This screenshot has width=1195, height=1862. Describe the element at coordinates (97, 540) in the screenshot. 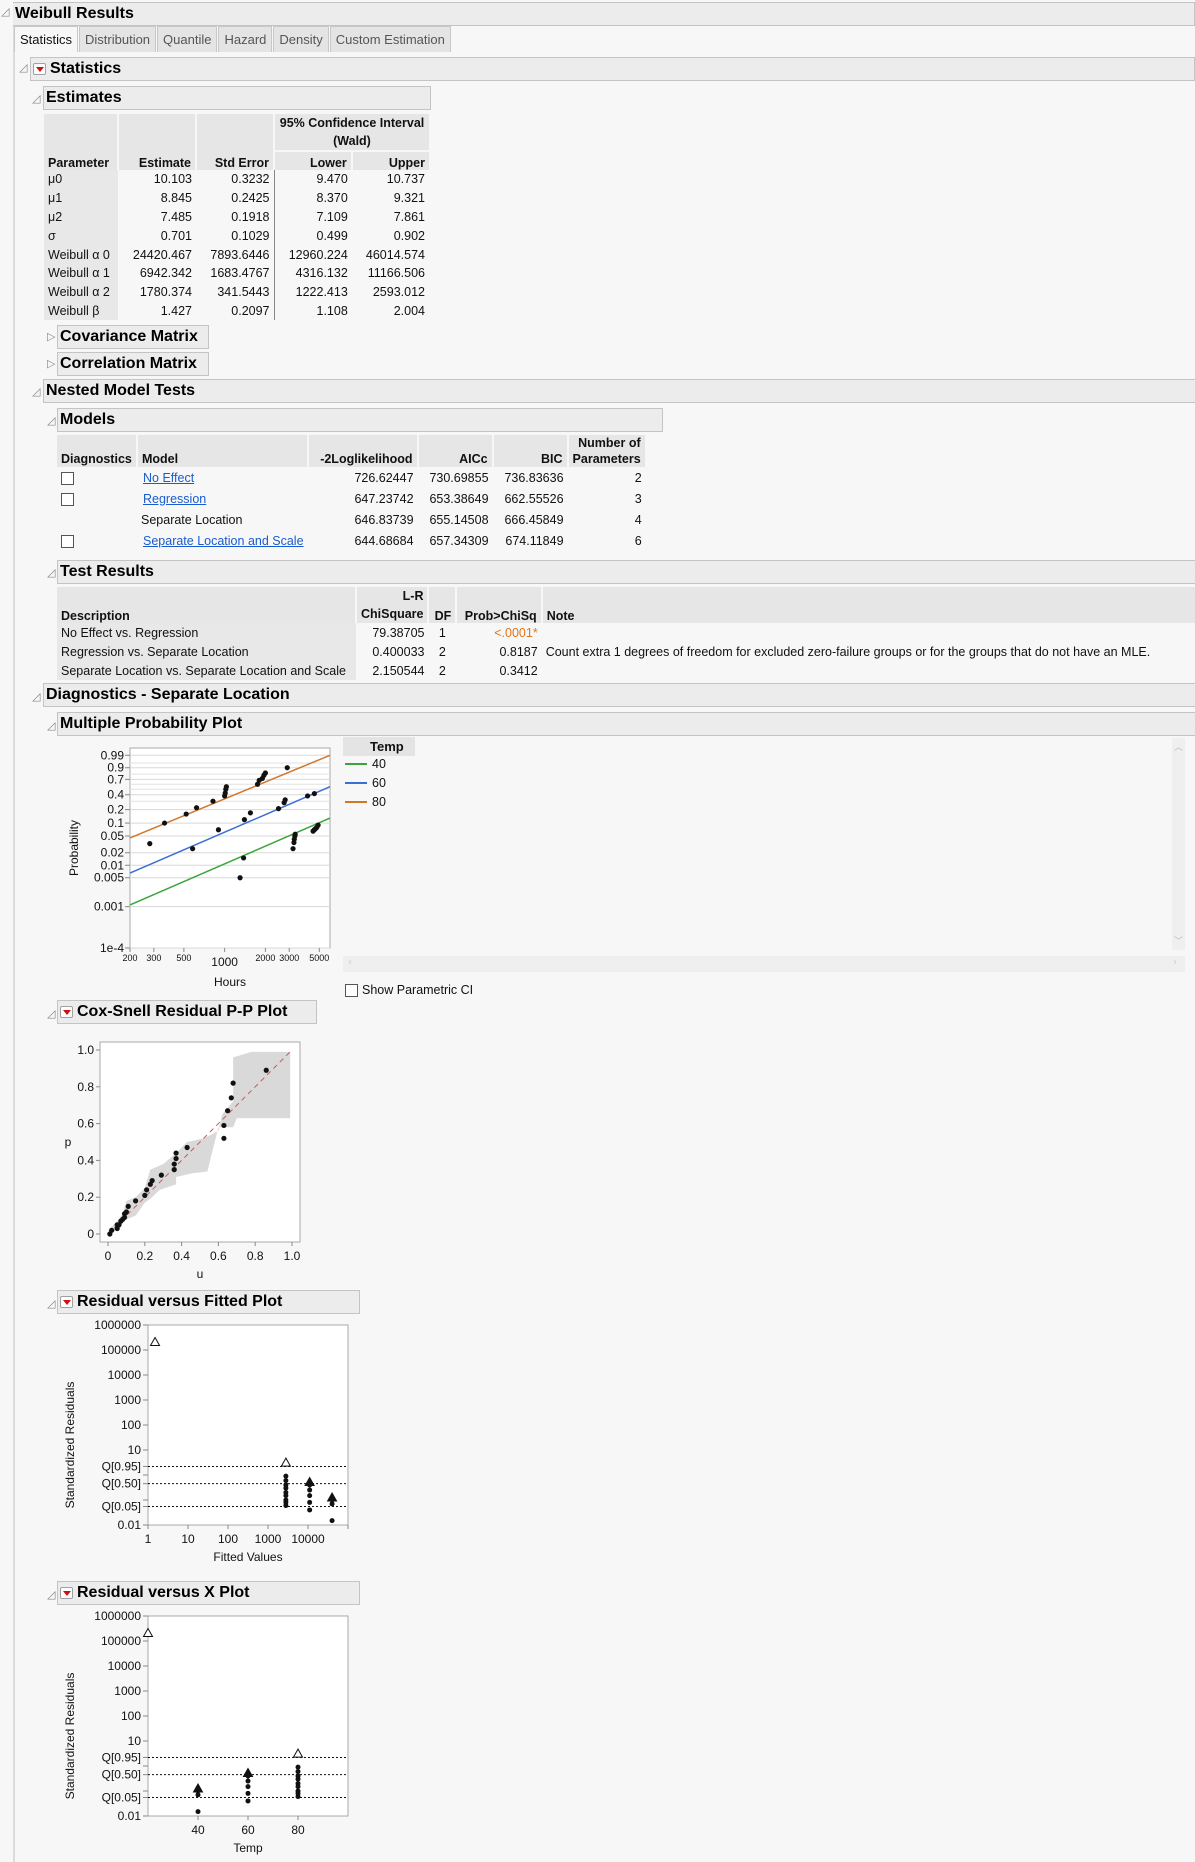

I see `diagnostics-cell` at that location.